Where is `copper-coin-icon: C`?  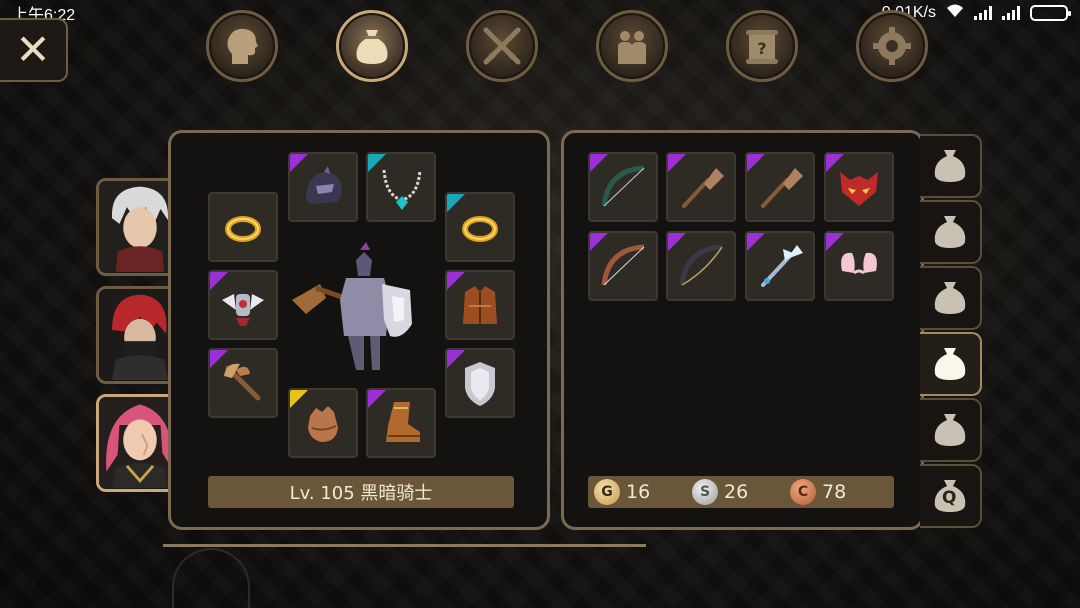 copper-coin-icon: C is located at coordinates (803, 492).